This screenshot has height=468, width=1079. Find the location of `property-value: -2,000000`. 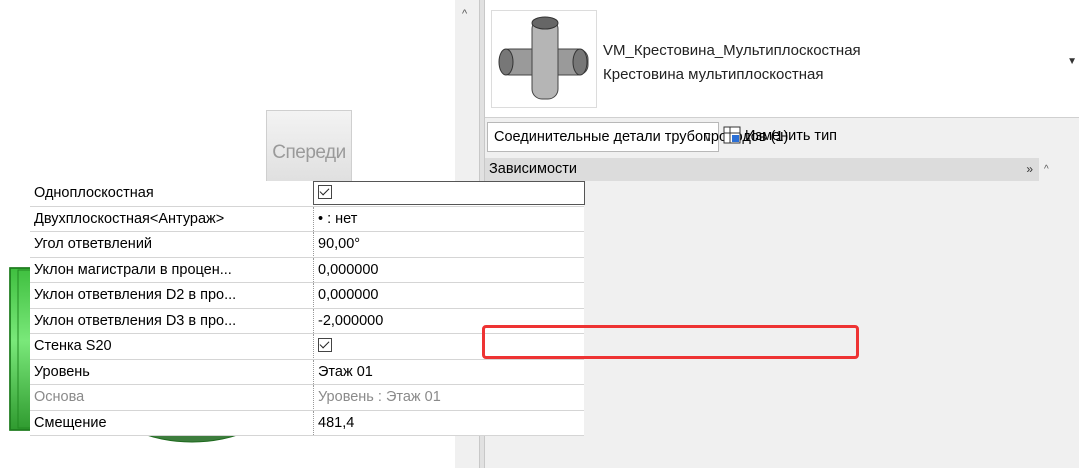

property-value: -2,000000 is located at coordinates (448, 320).